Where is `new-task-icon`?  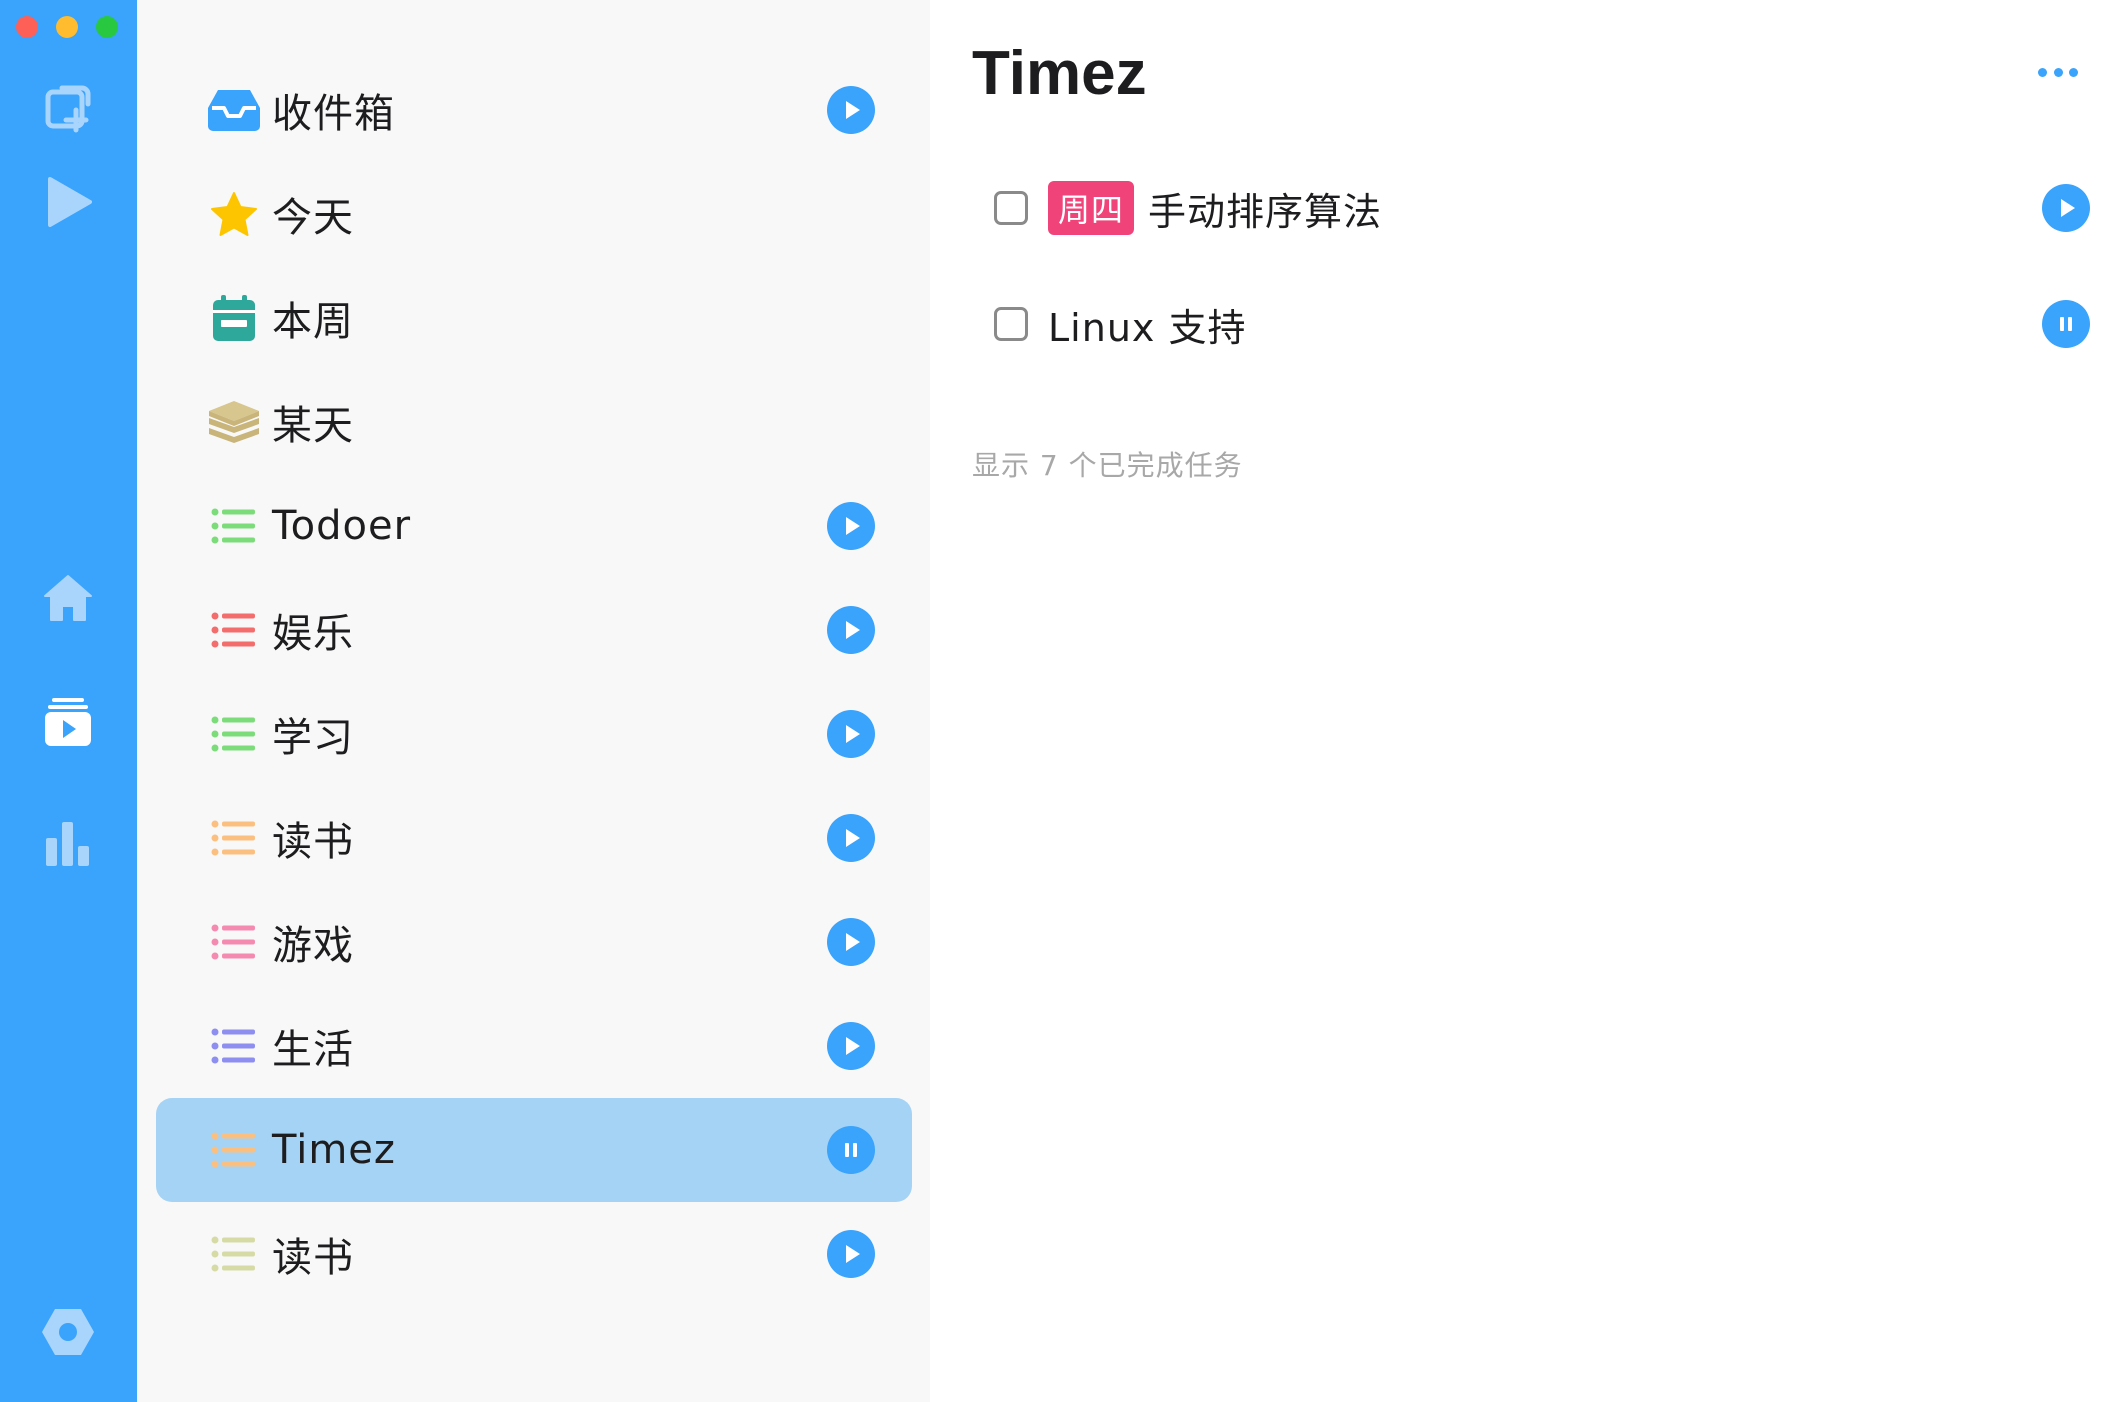
new-task-icon is located at coordinates (68, 108).